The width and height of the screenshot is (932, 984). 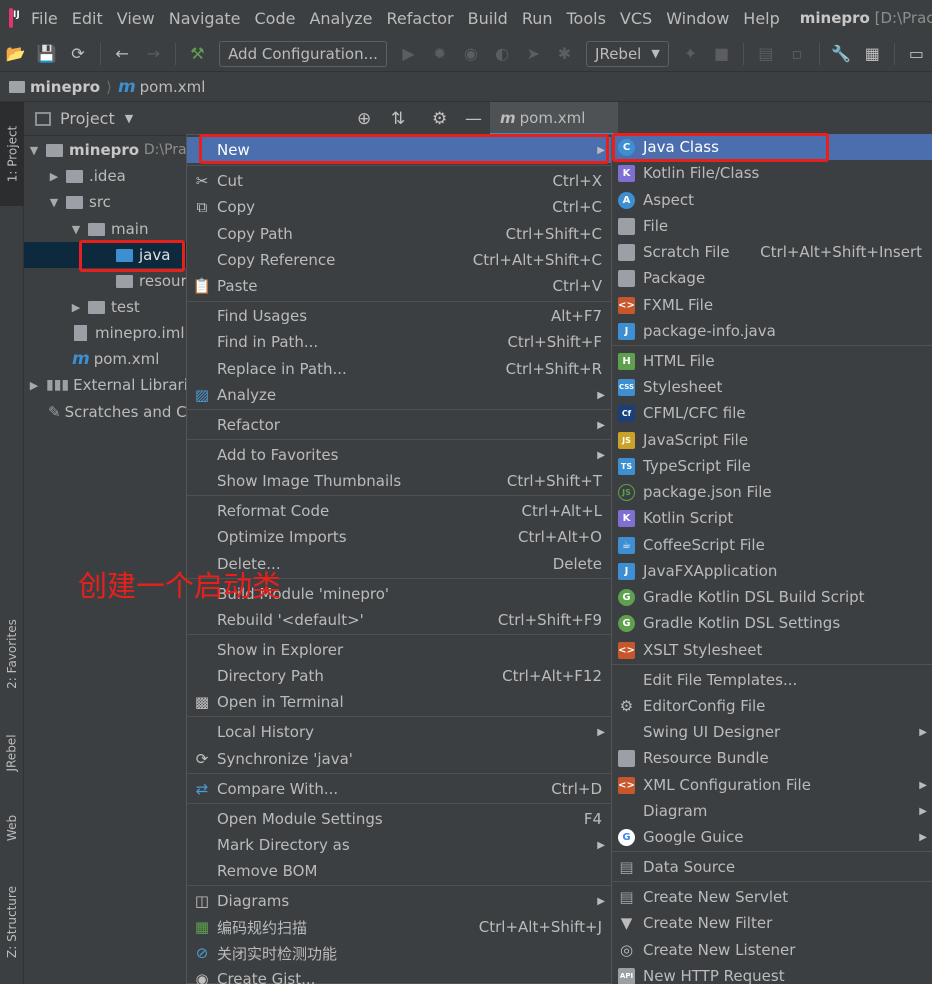 What do you see at coordinates (106, 281) in the screenshot?
I see `tree-node-resources: resour` at bounding box center [106, 281].